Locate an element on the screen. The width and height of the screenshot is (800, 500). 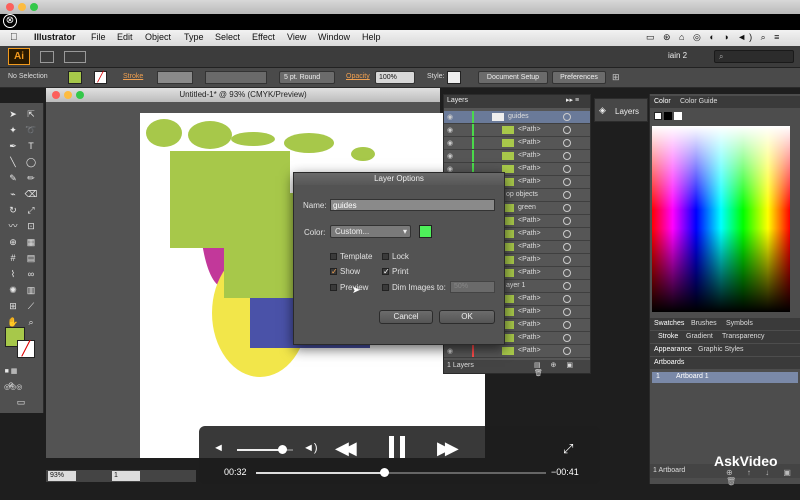
artboards-title: Artboards is located at coordinates (669, 362).